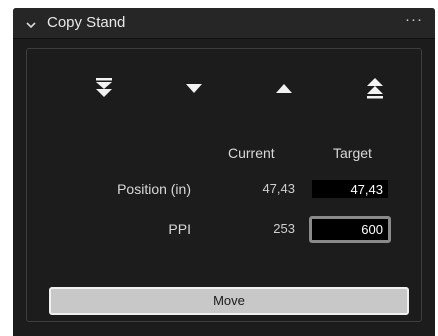  What do you see at coordinates (224, 23) in the screenshot?
I see `panel-header: Copy Stand ···` at bounding box center [224, 23].